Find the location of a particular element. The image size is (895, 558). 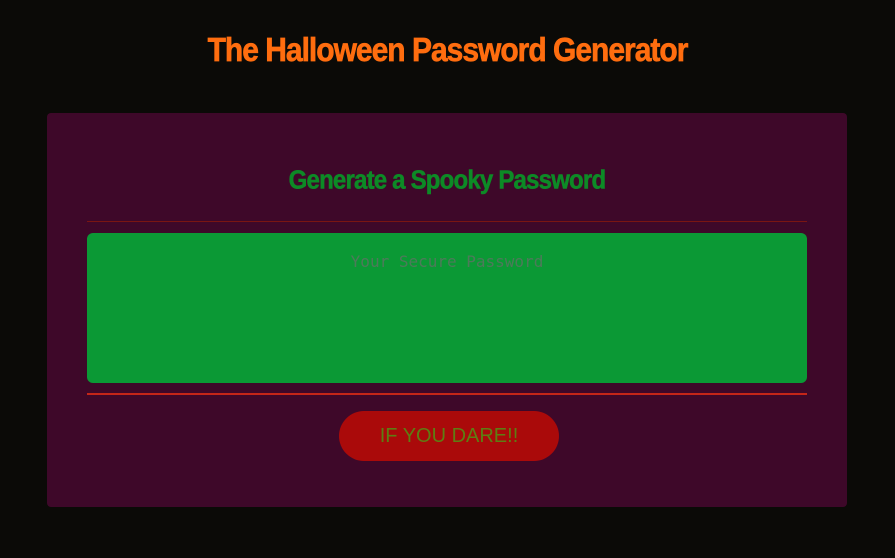

top-divider is located at coordinates (447, 221).